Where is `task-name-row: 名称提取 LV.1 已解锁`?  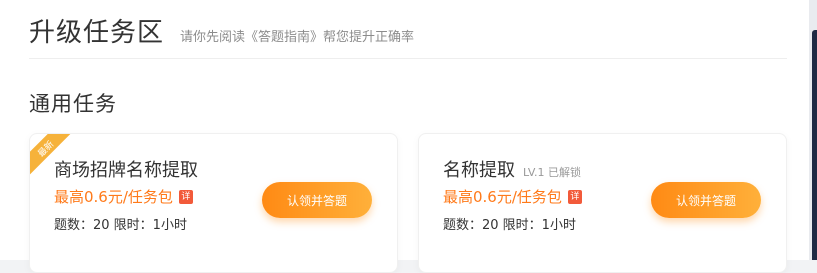
task-name-row: 名称提取 LV.1 已解锁 is located at coordinates (512, 169).